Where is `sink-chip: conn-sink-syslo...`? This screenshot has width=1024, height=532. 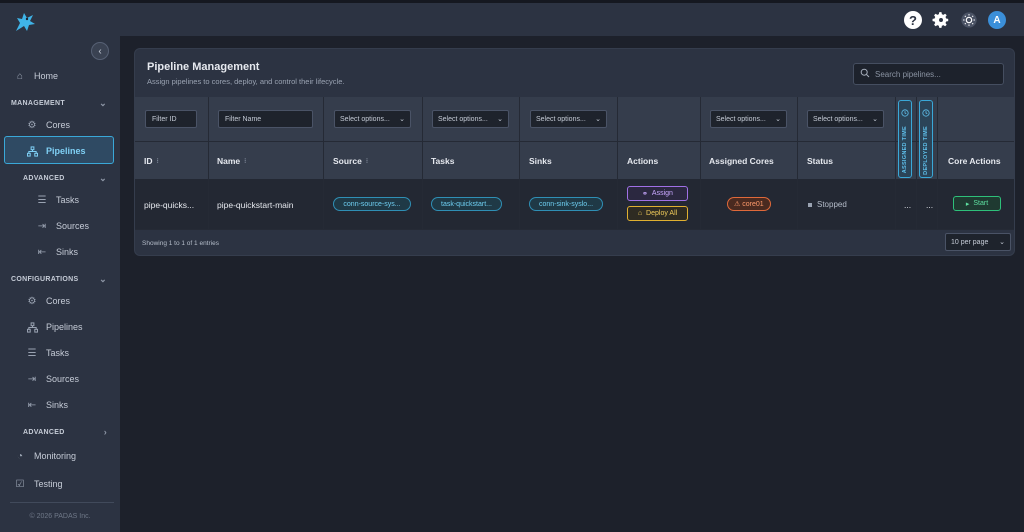 sink-chip: conn-sink-syslo... is located at coordinates (566, 204).